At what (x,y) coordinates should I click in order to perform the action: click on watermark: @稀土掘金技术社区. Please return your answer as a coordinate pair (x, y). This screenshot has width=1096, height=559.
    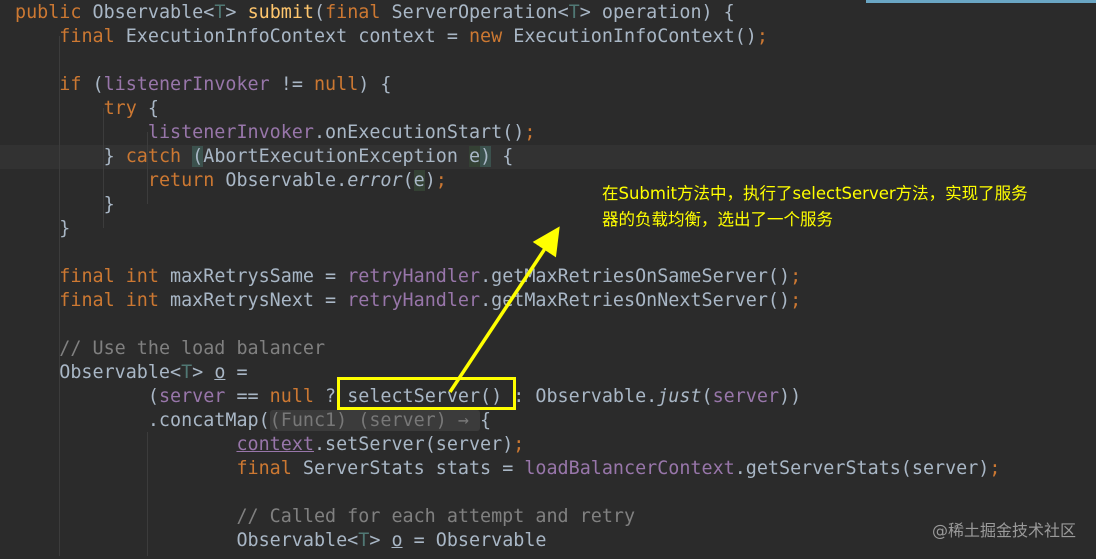
    Looking at the image, I should click on (1003, 530).